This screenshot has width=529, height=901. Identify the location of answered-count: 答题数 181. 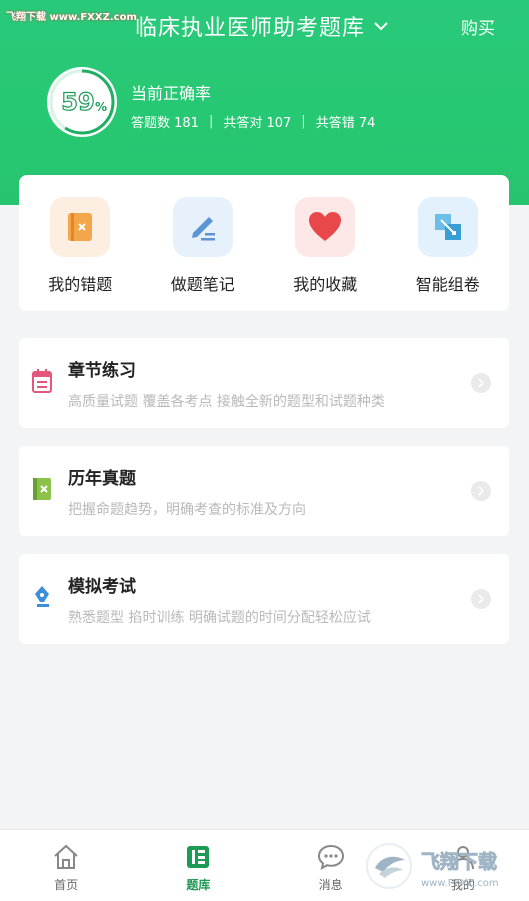
(165, 123).